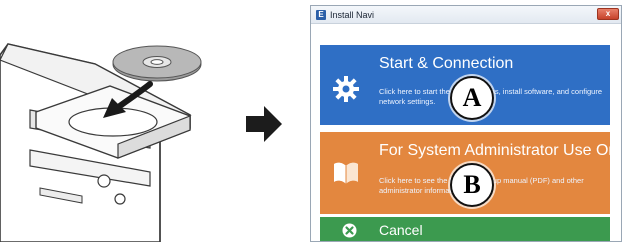  What do you see at coordinates (349, 230) in the screenshot?
I see `close-circle-icon` at bounding box center [349, 230].